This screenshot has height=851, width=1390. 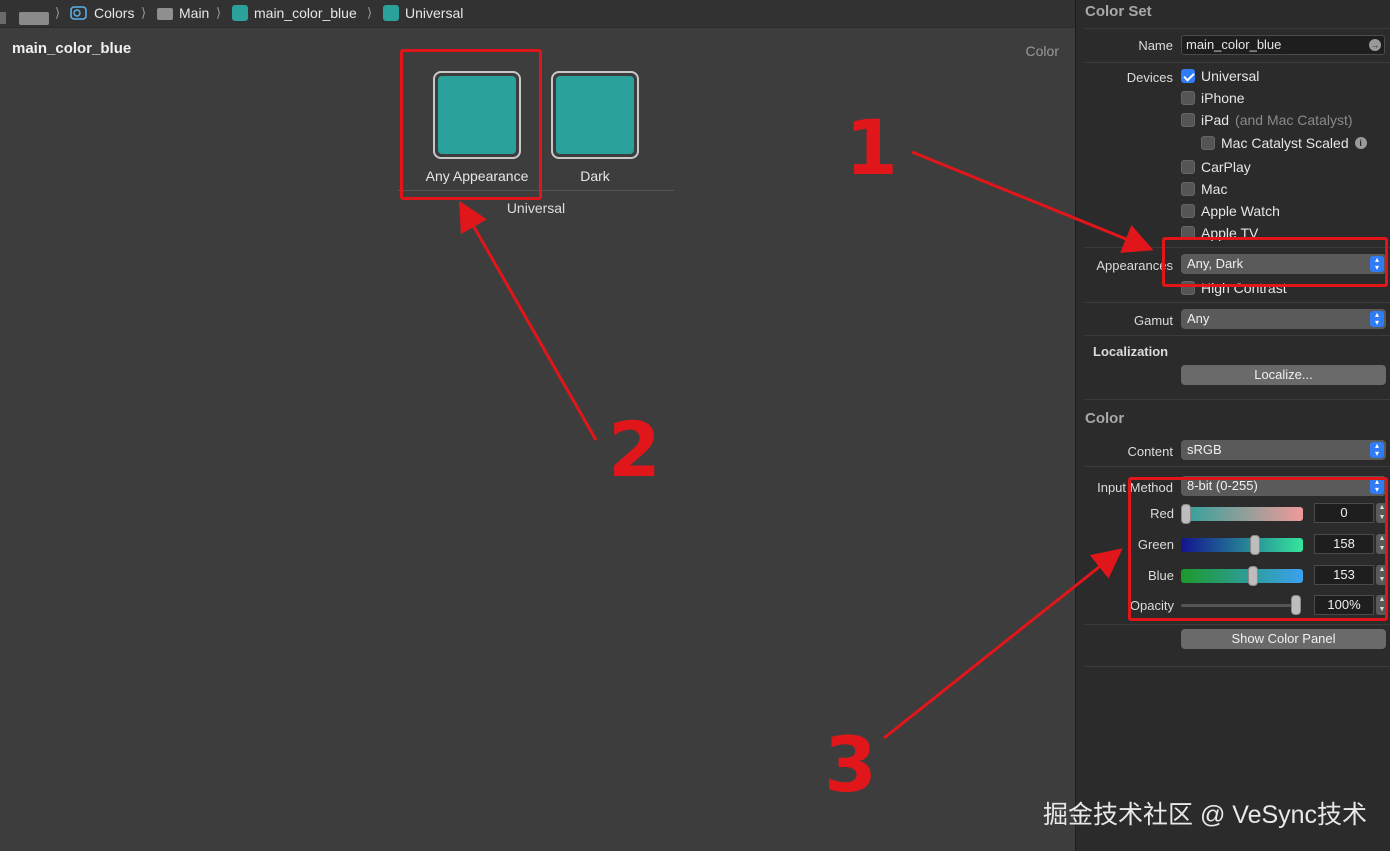 What do you see at coordinates (1360, 143) in the screenshot?
I see `info-icon: i` at bounding box center [1360, 143].